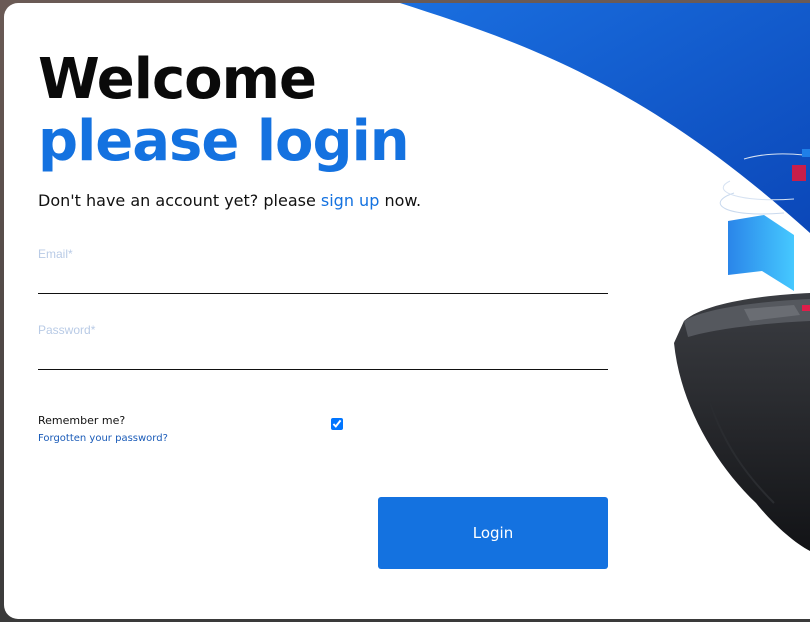  I want to click on password-label: Password*, so click(67, 330).